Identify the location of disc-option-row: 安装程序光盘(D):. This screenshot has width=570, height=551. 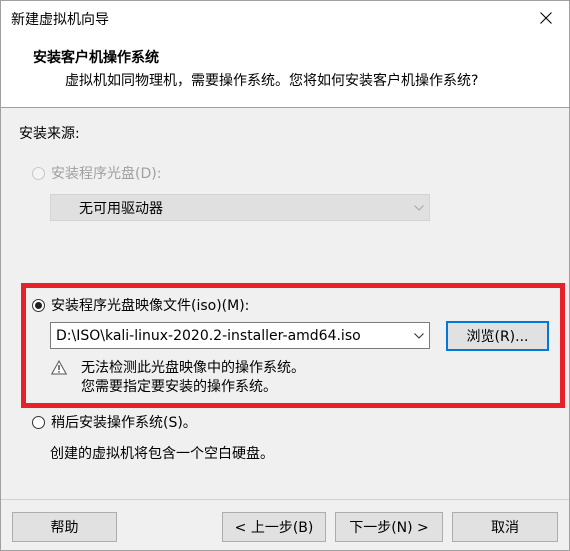
(96, 173).